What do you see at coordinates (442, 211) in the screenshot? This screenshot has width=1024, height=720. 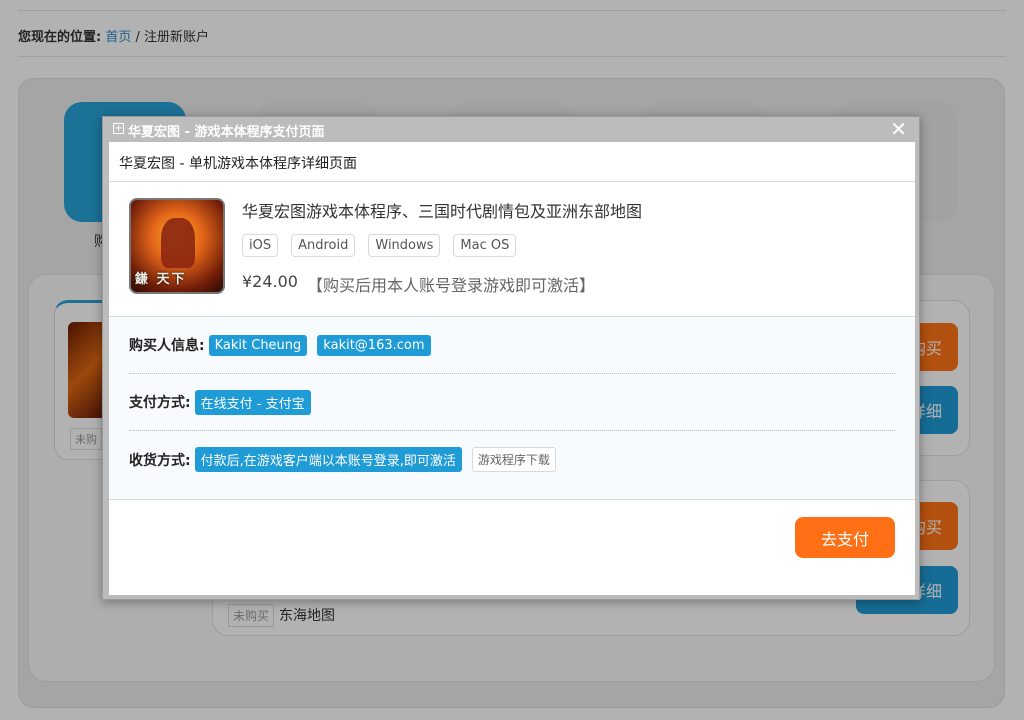 I see `product-title: 华夏宏图游戏本体程序、三国时代剧情包及亚洲东部地图` at bounding box center [442, 211].